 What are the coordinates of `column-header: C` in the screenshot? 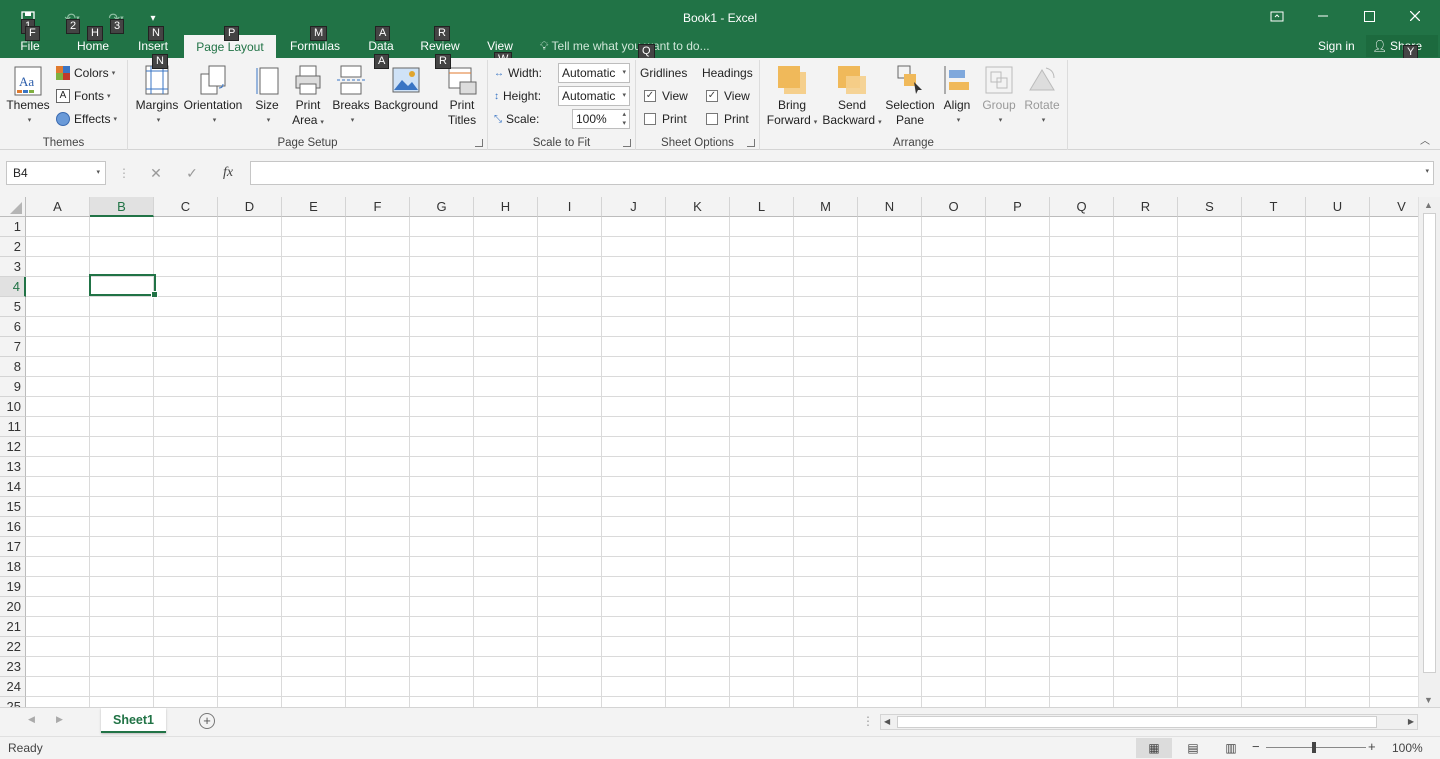 It's located at (186, 207).